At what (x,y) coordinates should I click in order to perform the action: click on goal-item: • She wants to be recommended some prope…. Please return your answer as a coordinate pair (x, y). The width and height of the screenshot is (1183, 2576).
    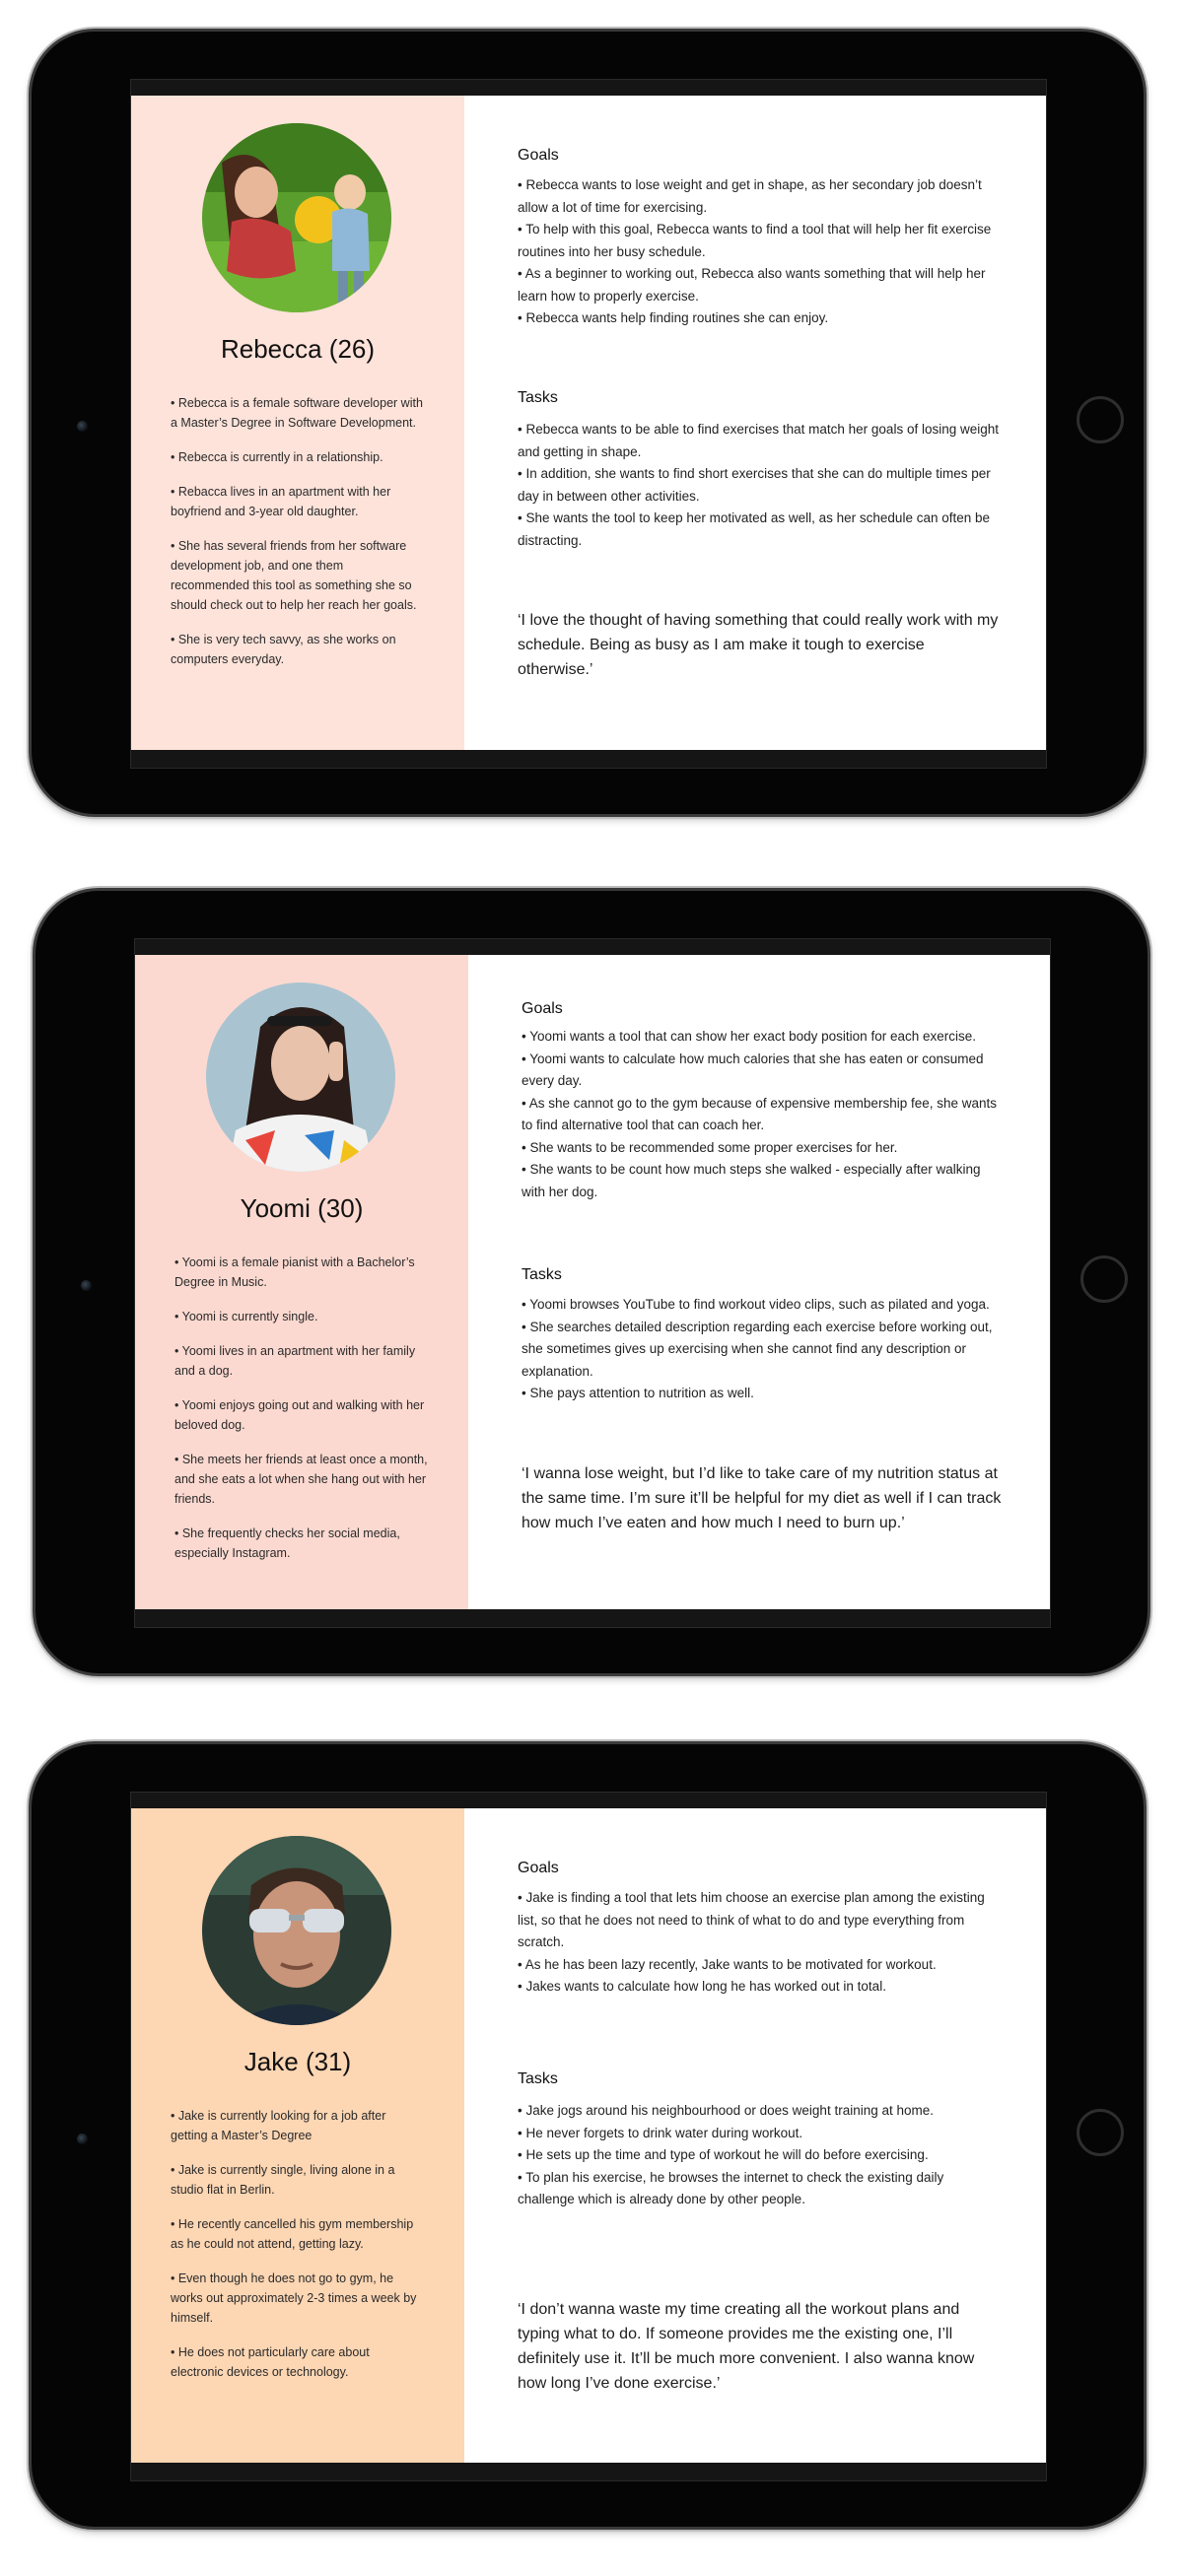
    Looking at the image, I should click on (710, 1147).